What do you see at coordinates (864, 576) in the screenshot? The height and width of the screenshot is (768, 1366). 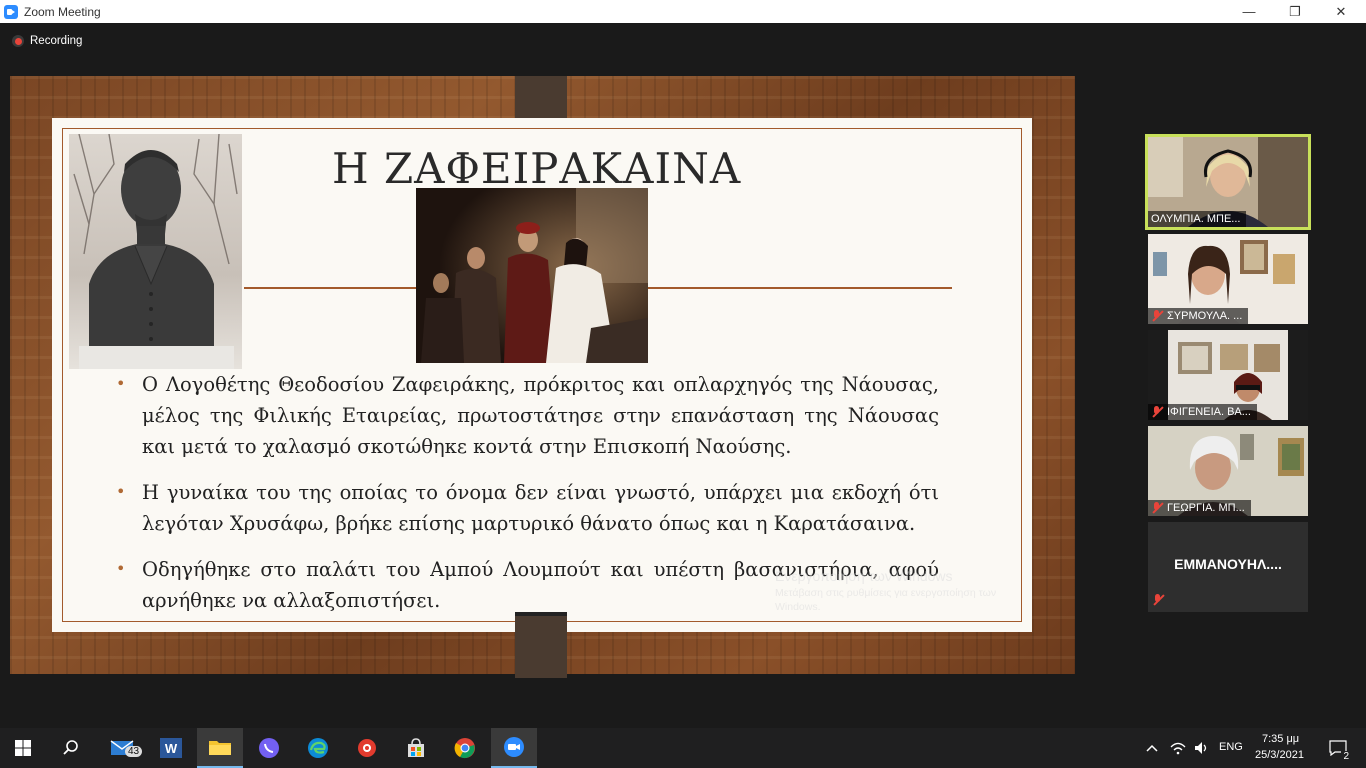 I see `watermark-title: Ενεργοποίηση των Windows` at bounding box center [864, 576].